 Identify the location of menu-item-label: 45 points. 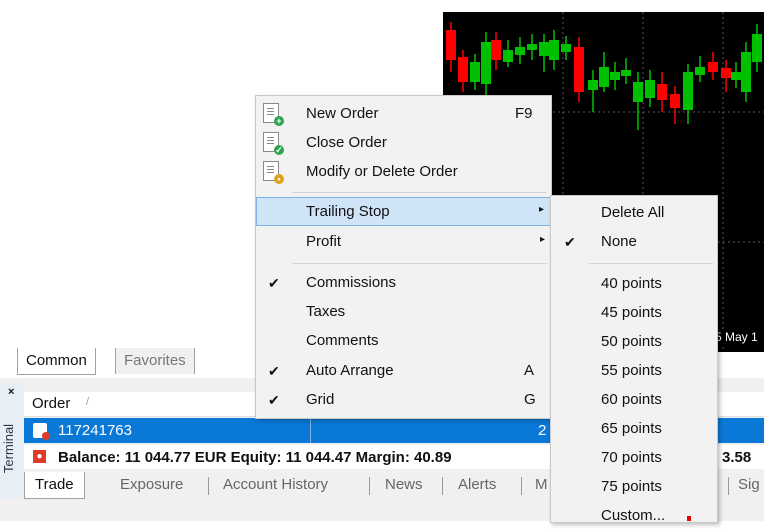
(631, 312).